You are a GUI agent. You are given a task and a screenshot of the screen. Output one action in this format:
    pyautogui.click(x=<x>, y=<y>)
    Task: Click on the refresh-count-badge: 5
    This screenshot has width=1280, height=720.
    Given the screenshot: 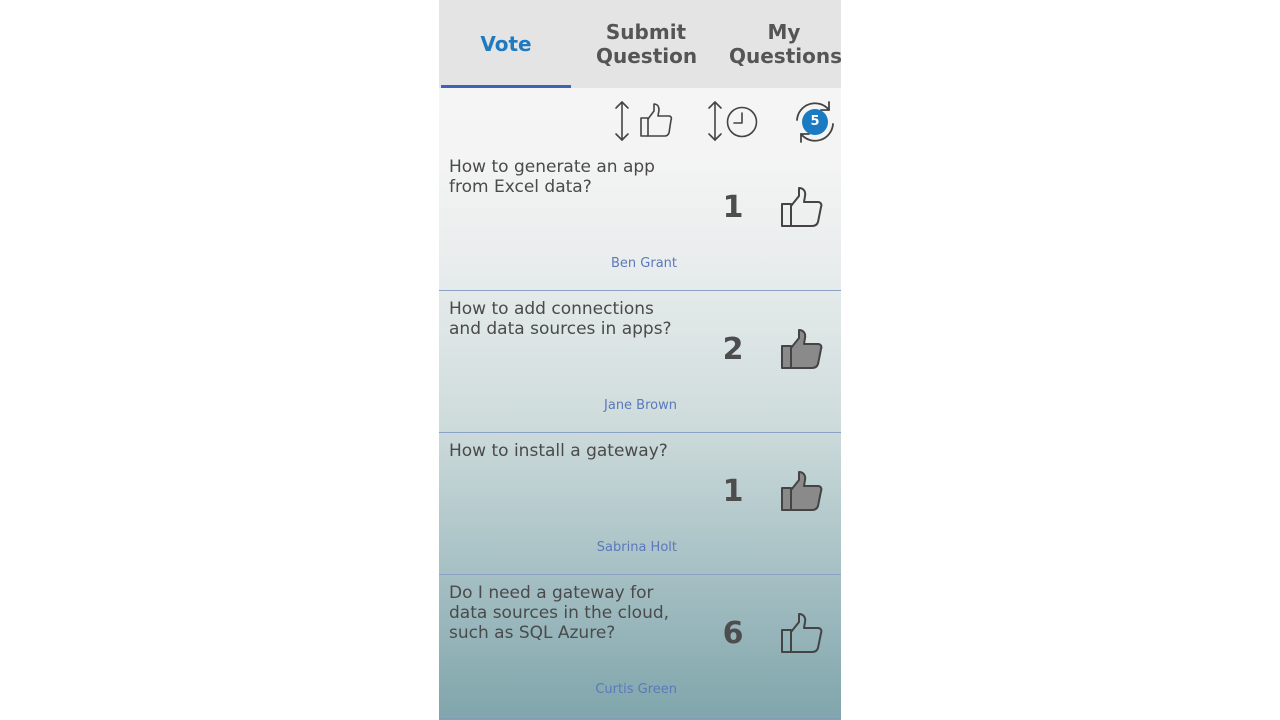 What is the action you would take?
    pyautogui.click(x=815, y=122)
    